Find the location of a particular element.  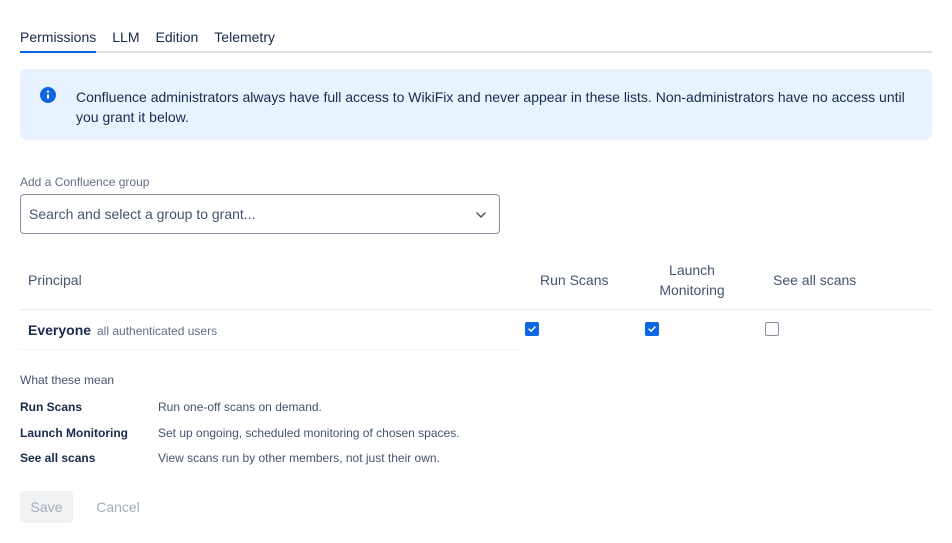

legend-term-launch-monitoring: Launch Monitoring is located at coordinates (74, 433).